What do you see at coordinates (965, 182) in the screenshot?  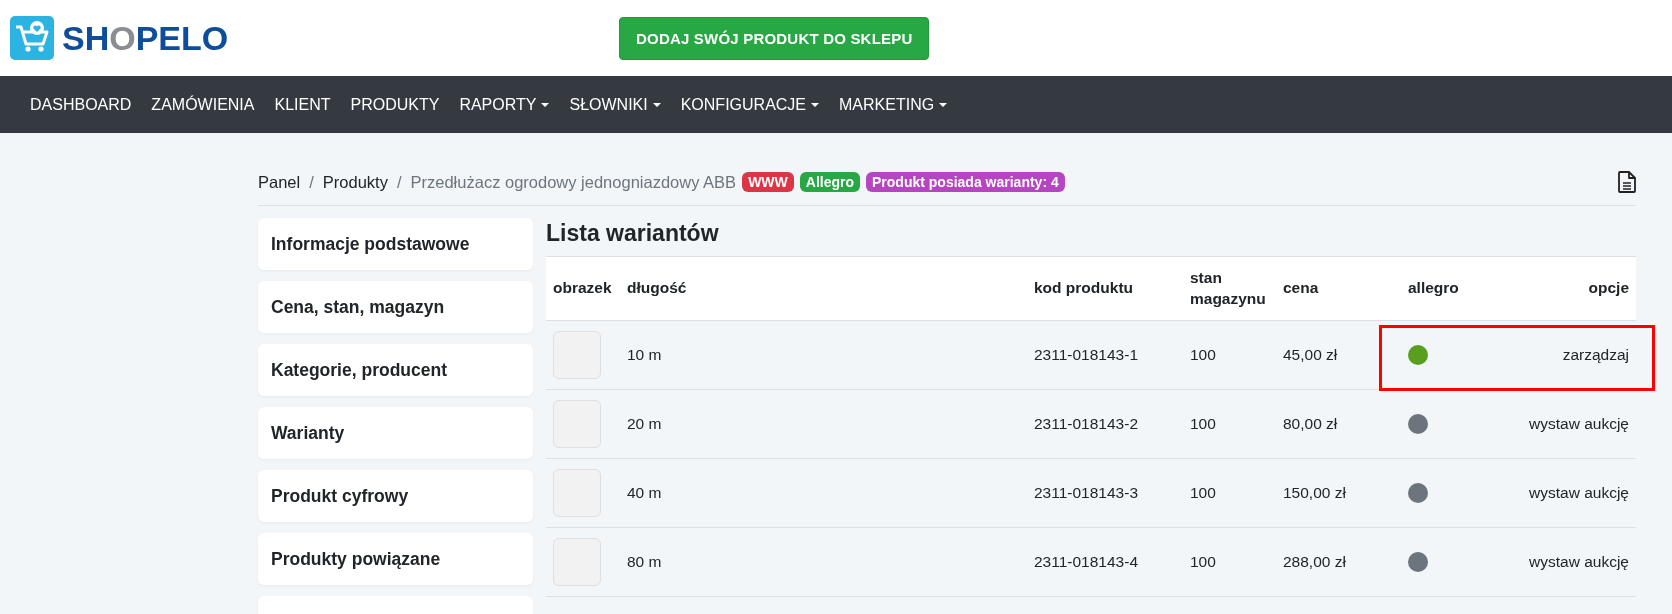 I see `status-badge: Produkt posiada warianty: 4` at bounding box center [965, 182].